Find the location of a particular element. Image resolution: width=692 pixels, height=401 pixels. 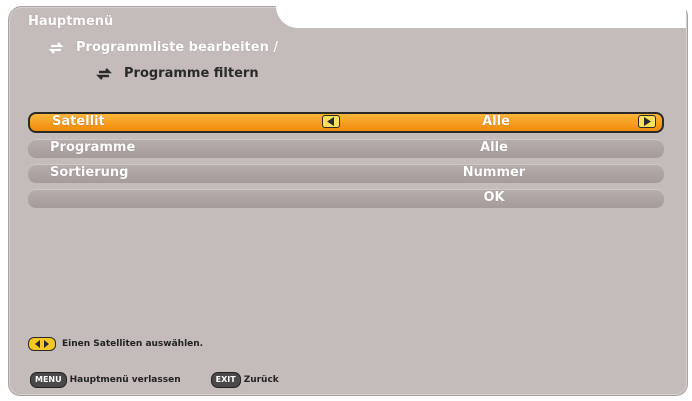

breadcrumb-level2: Programme filtern is located at coordinates (177, 73).